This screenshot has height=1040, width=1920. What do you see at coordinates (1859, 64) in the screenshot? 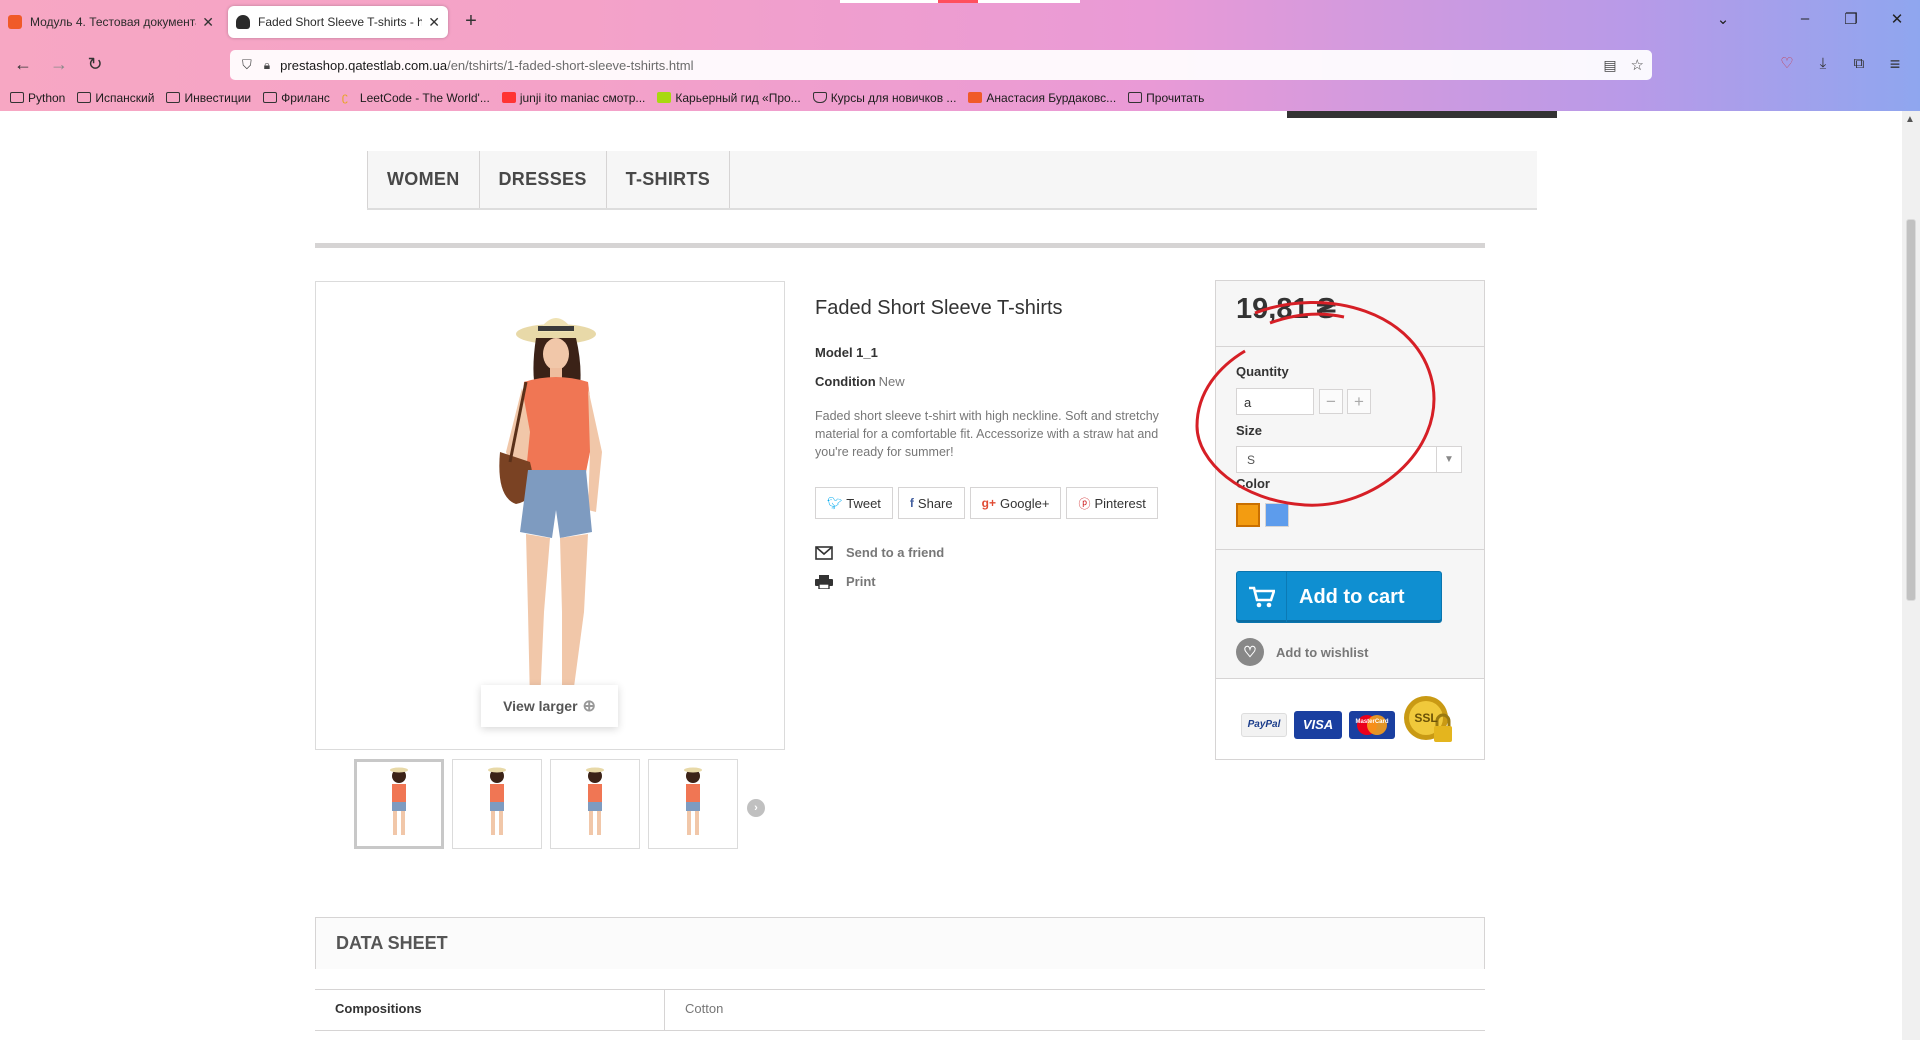
I see `extensions-icon: ⧉` at bounding box center [1859, 64].